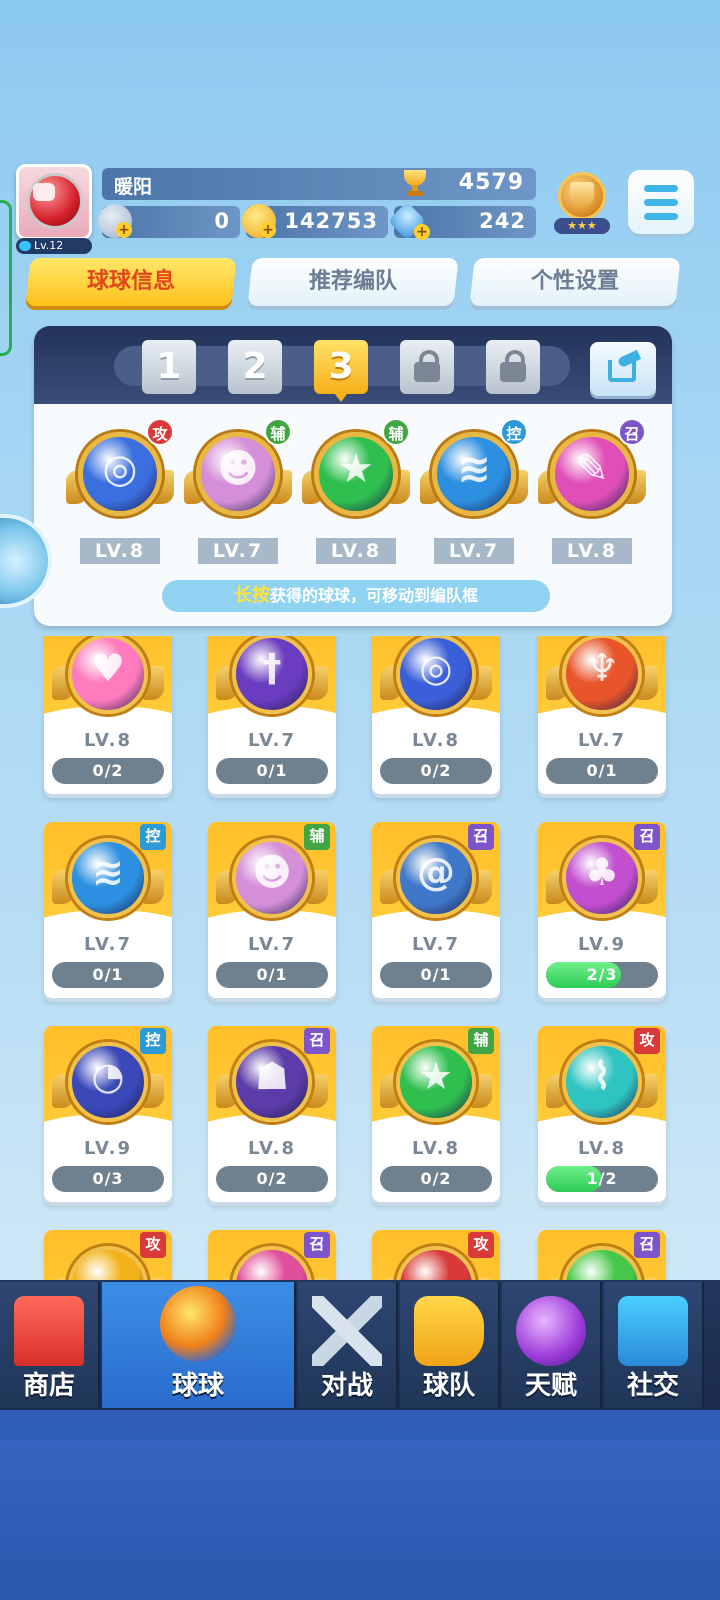  What do you see at coordinates (602, 715) in the screenshot?
I see `ball-card: ♆ LV.7 0/1` at bounding box center [602, 715].